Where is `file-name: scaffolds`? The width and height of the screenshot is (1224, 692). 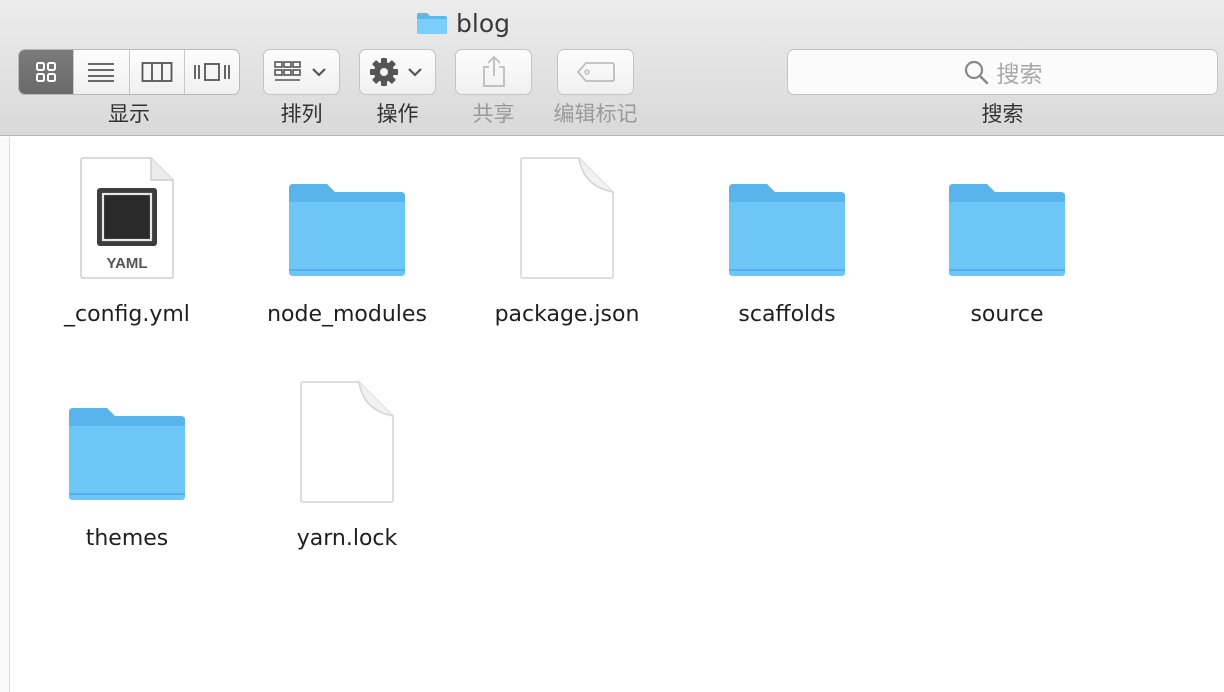
file-name: scaffolds is located at coordinates (787, 314).